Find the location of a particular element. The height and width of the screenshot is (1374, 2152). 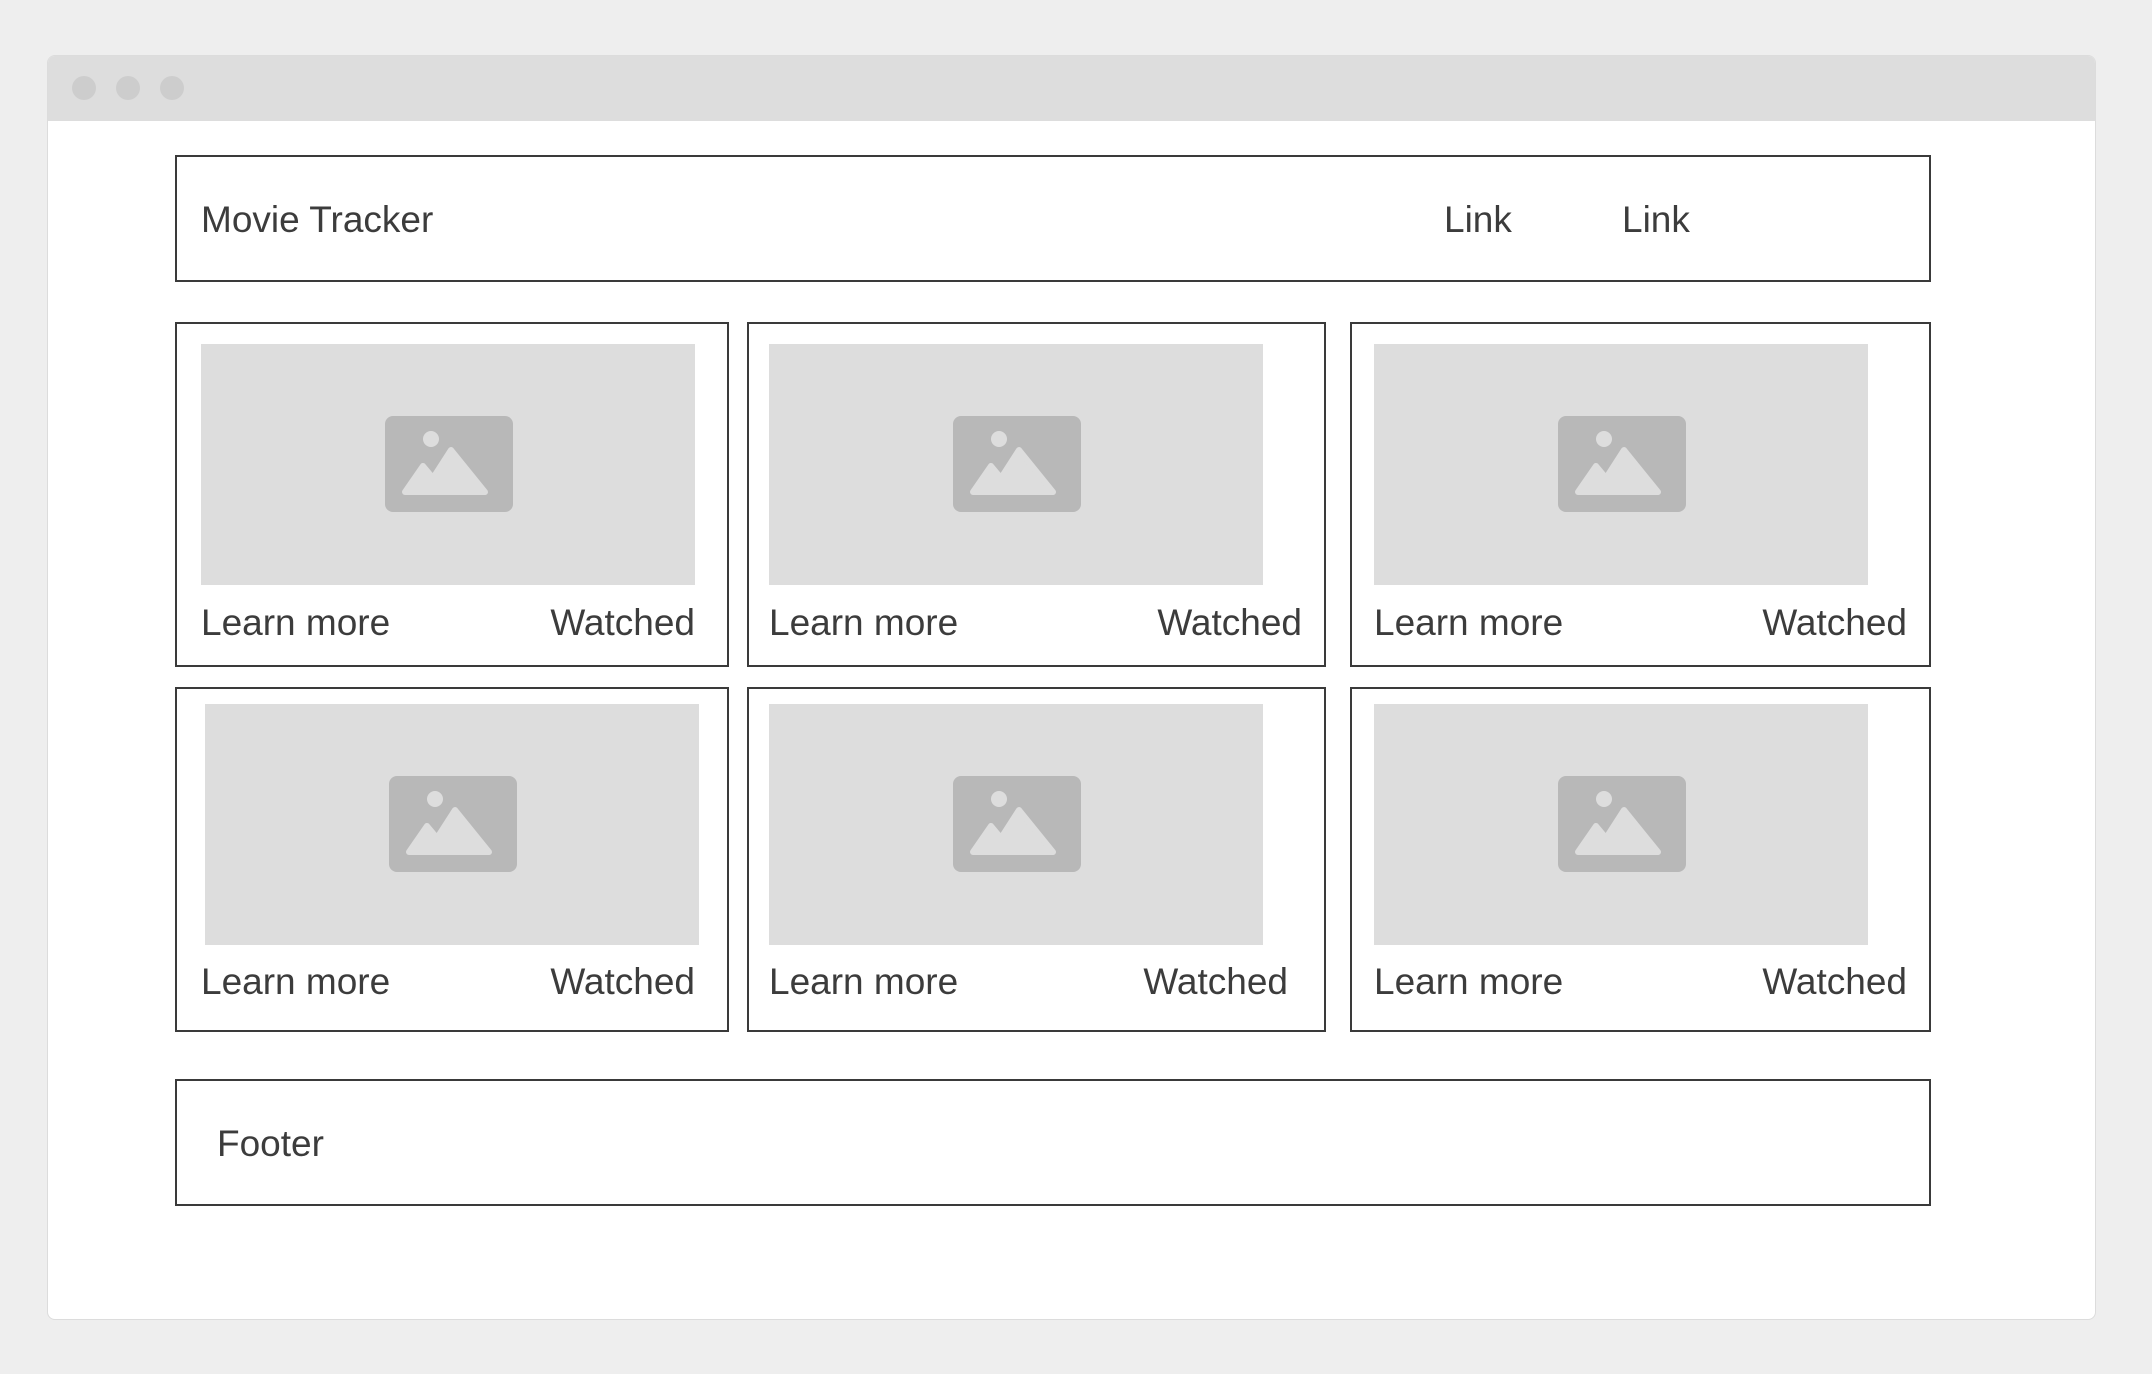

window-minimize-dot is located at coordinates (128, 88).